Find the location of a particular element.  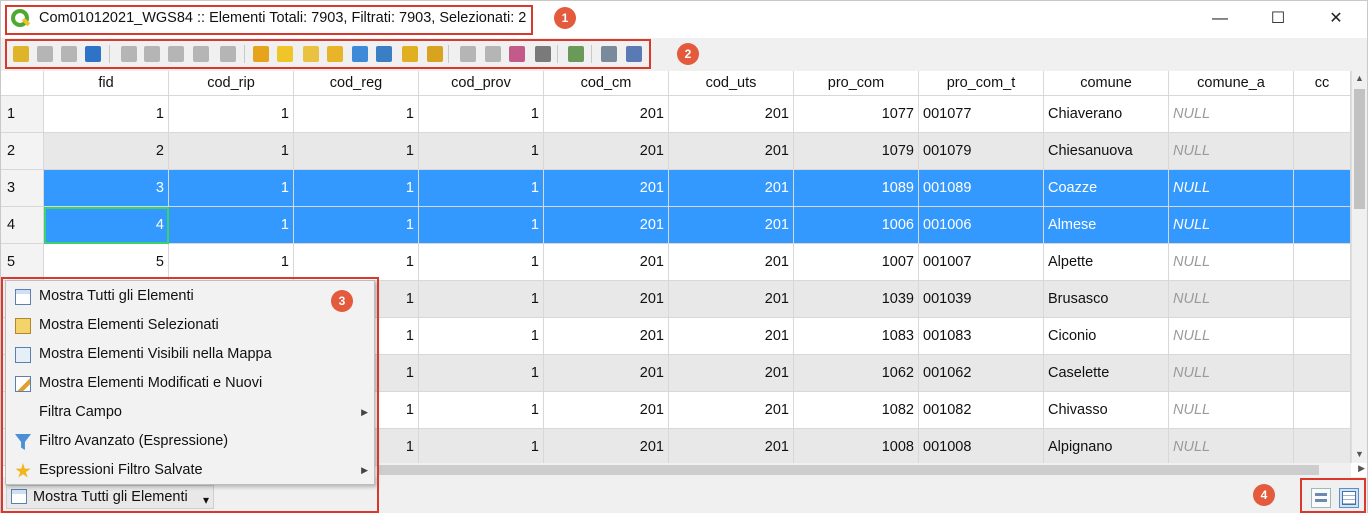

toggle-editing-icon is located at coordinates (21, 54).